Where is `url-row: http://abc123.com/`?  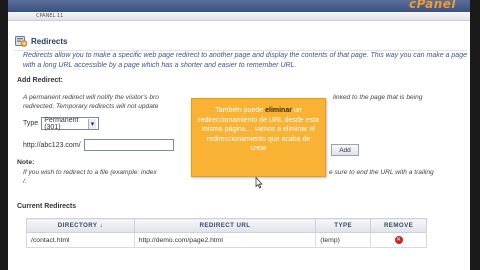 url-row: http://abc123.com/ is located at coordinates (98, 145).